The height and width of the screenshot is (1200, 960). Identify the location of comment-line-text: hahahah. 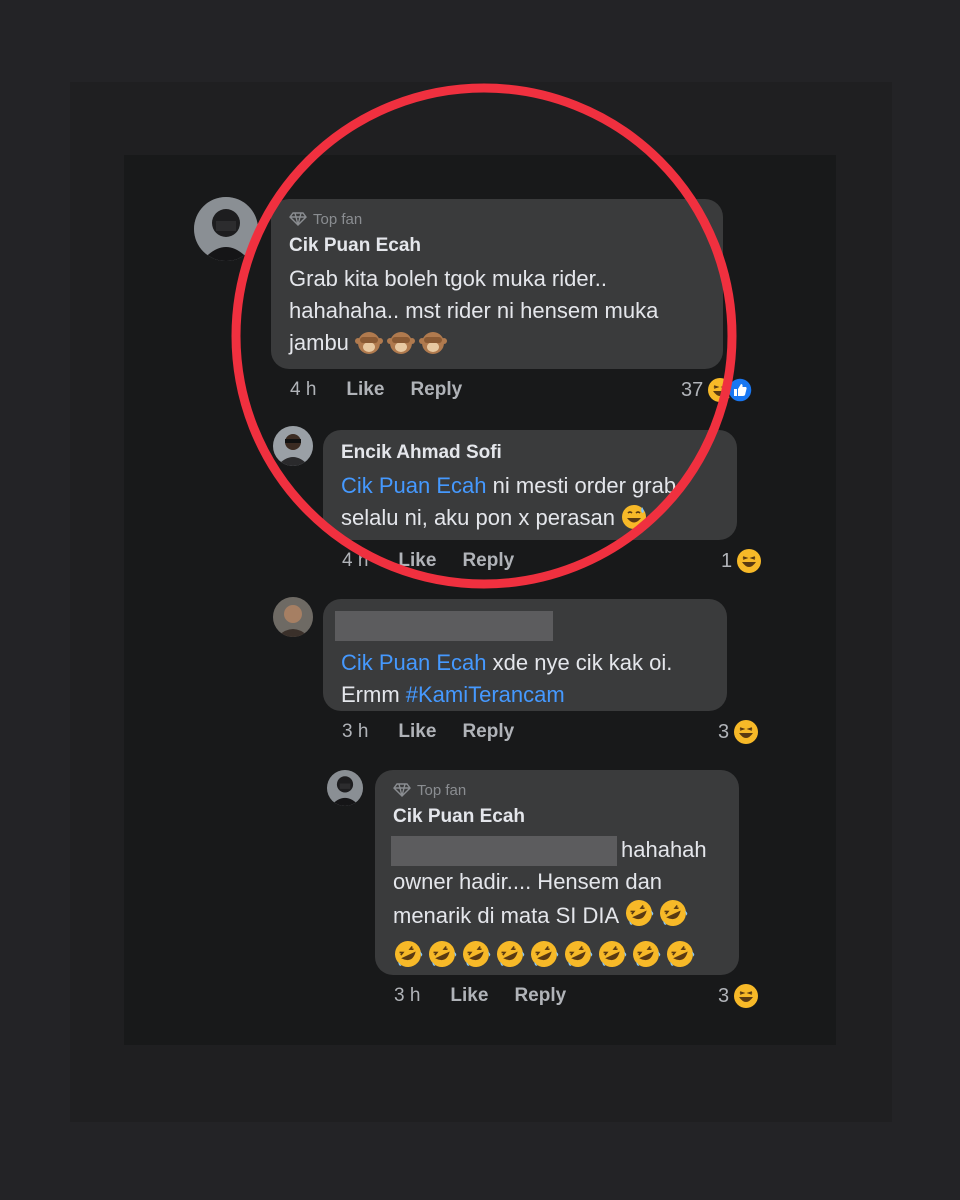
(664, 849).